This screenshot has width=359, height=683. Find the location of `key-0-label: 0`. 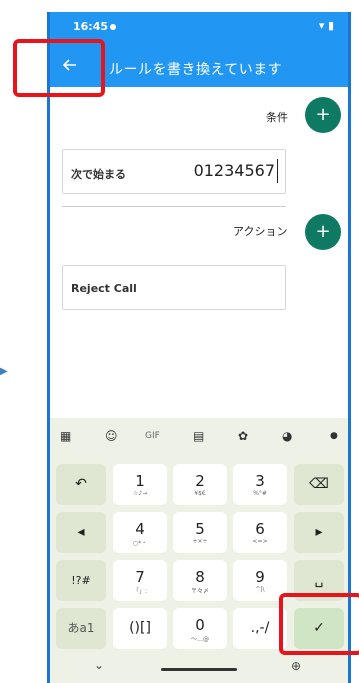

key-0-label: 0 is located at coordinates (200, 625).